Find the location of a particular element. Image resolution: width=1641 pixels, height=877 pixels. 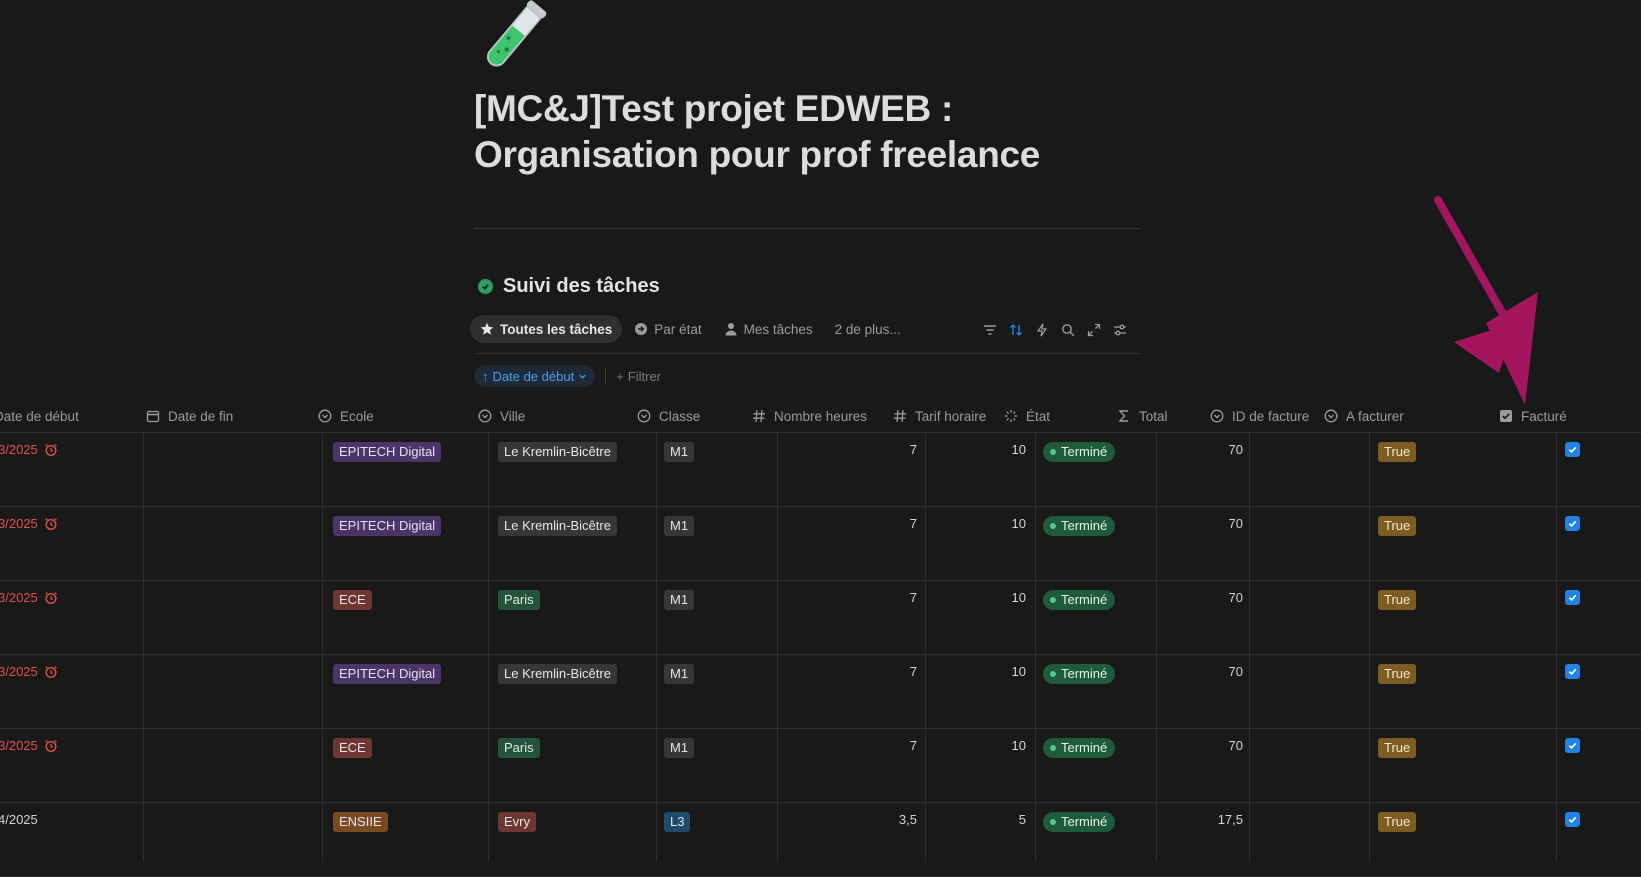

status-icon is located at coordinates (1011, 416).